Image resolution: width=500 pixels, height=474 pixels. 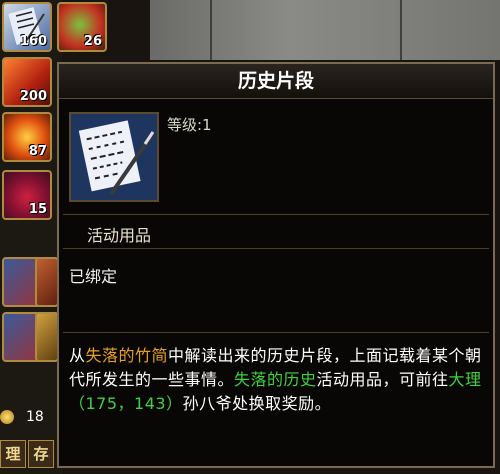 I want to click on gold-count: 18, so click(x=35, y=417).